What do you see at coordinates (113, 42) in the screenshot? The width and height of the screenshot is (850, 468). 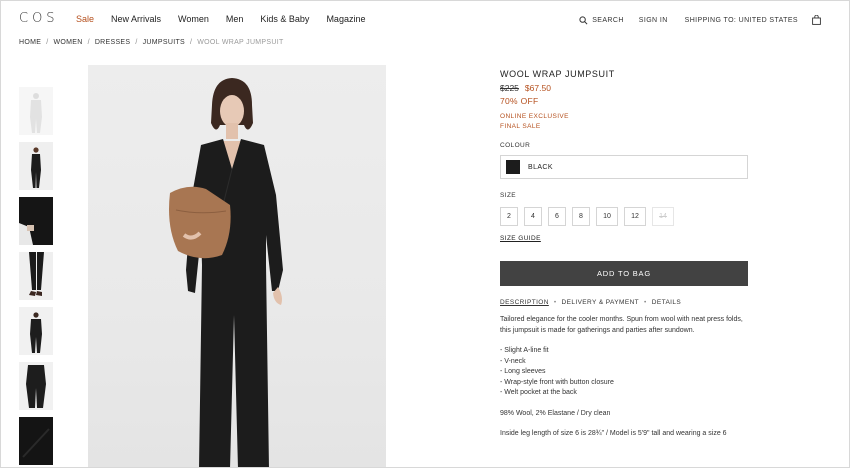 I see `breadcrumb-dresses: DRESSES` at bounding box center [113, 42].